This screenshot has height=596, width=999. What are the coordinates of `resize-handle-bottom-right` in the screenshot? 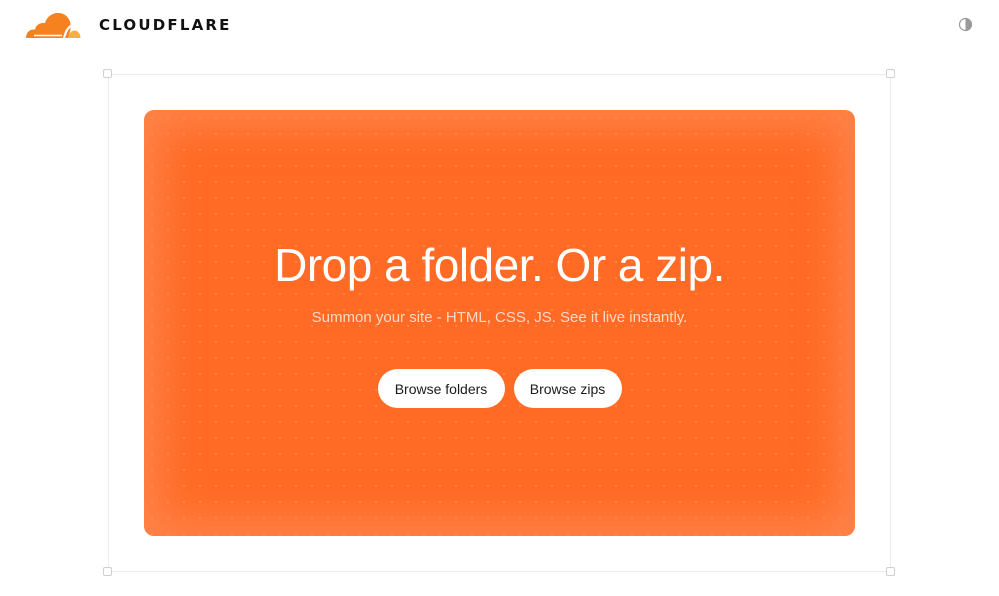 It's located at (890, 571).